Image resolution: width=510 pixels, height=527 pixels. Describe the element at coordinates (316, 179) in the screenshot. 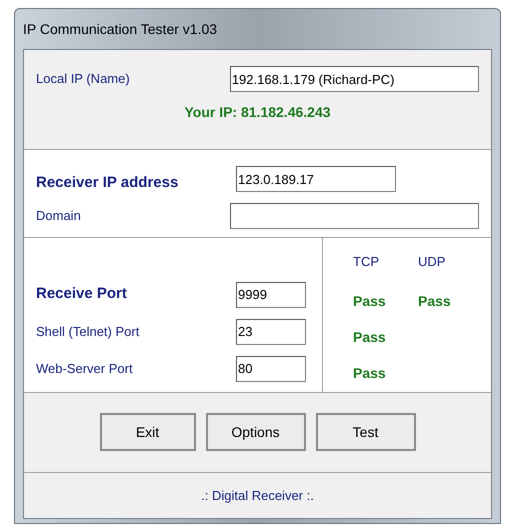

I see `text-field: 123.0.189.17` at that location.